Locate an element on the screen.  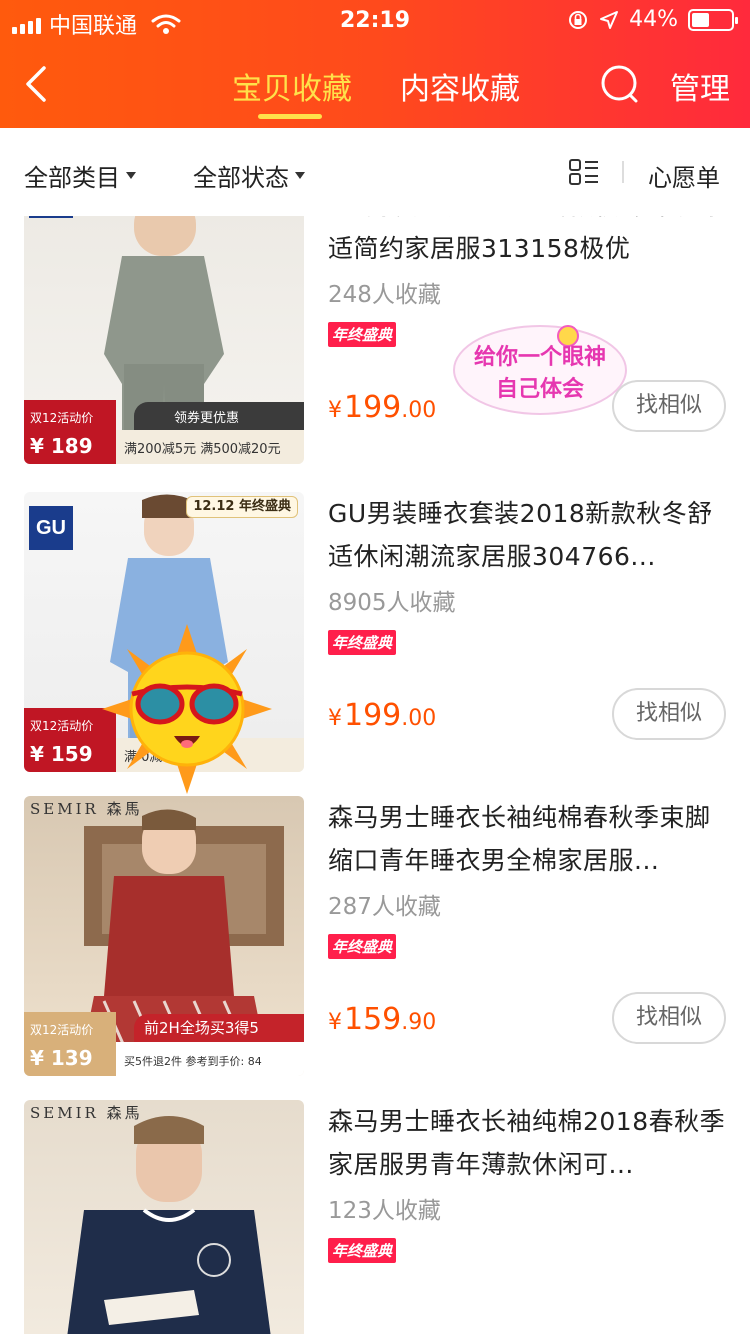
promo-strip: 双12活动价 ¥ 139 前2H全场买3得5 买5件退2件 参考到手价: 84 is located at coordinates (164, 1044).